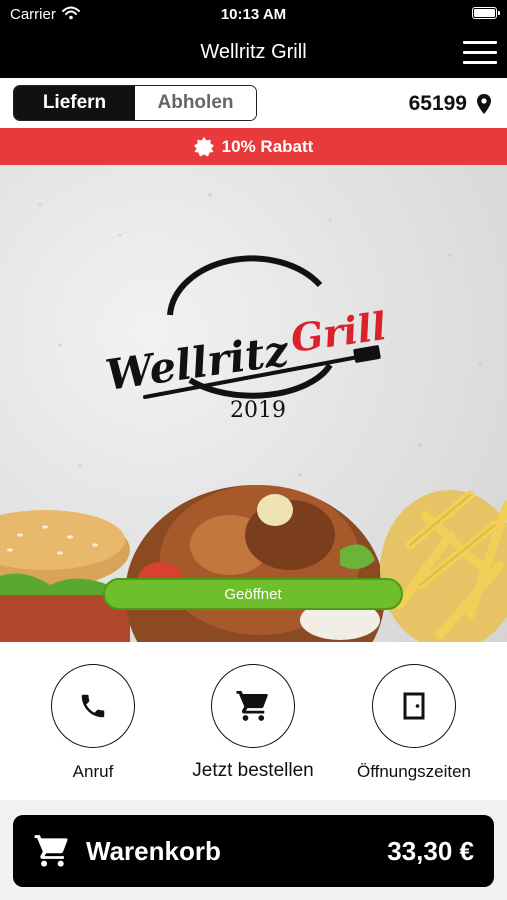  Describe the element at coordinates (258, 410) in the screenshot. I see `svg-text: 2019` at that location.